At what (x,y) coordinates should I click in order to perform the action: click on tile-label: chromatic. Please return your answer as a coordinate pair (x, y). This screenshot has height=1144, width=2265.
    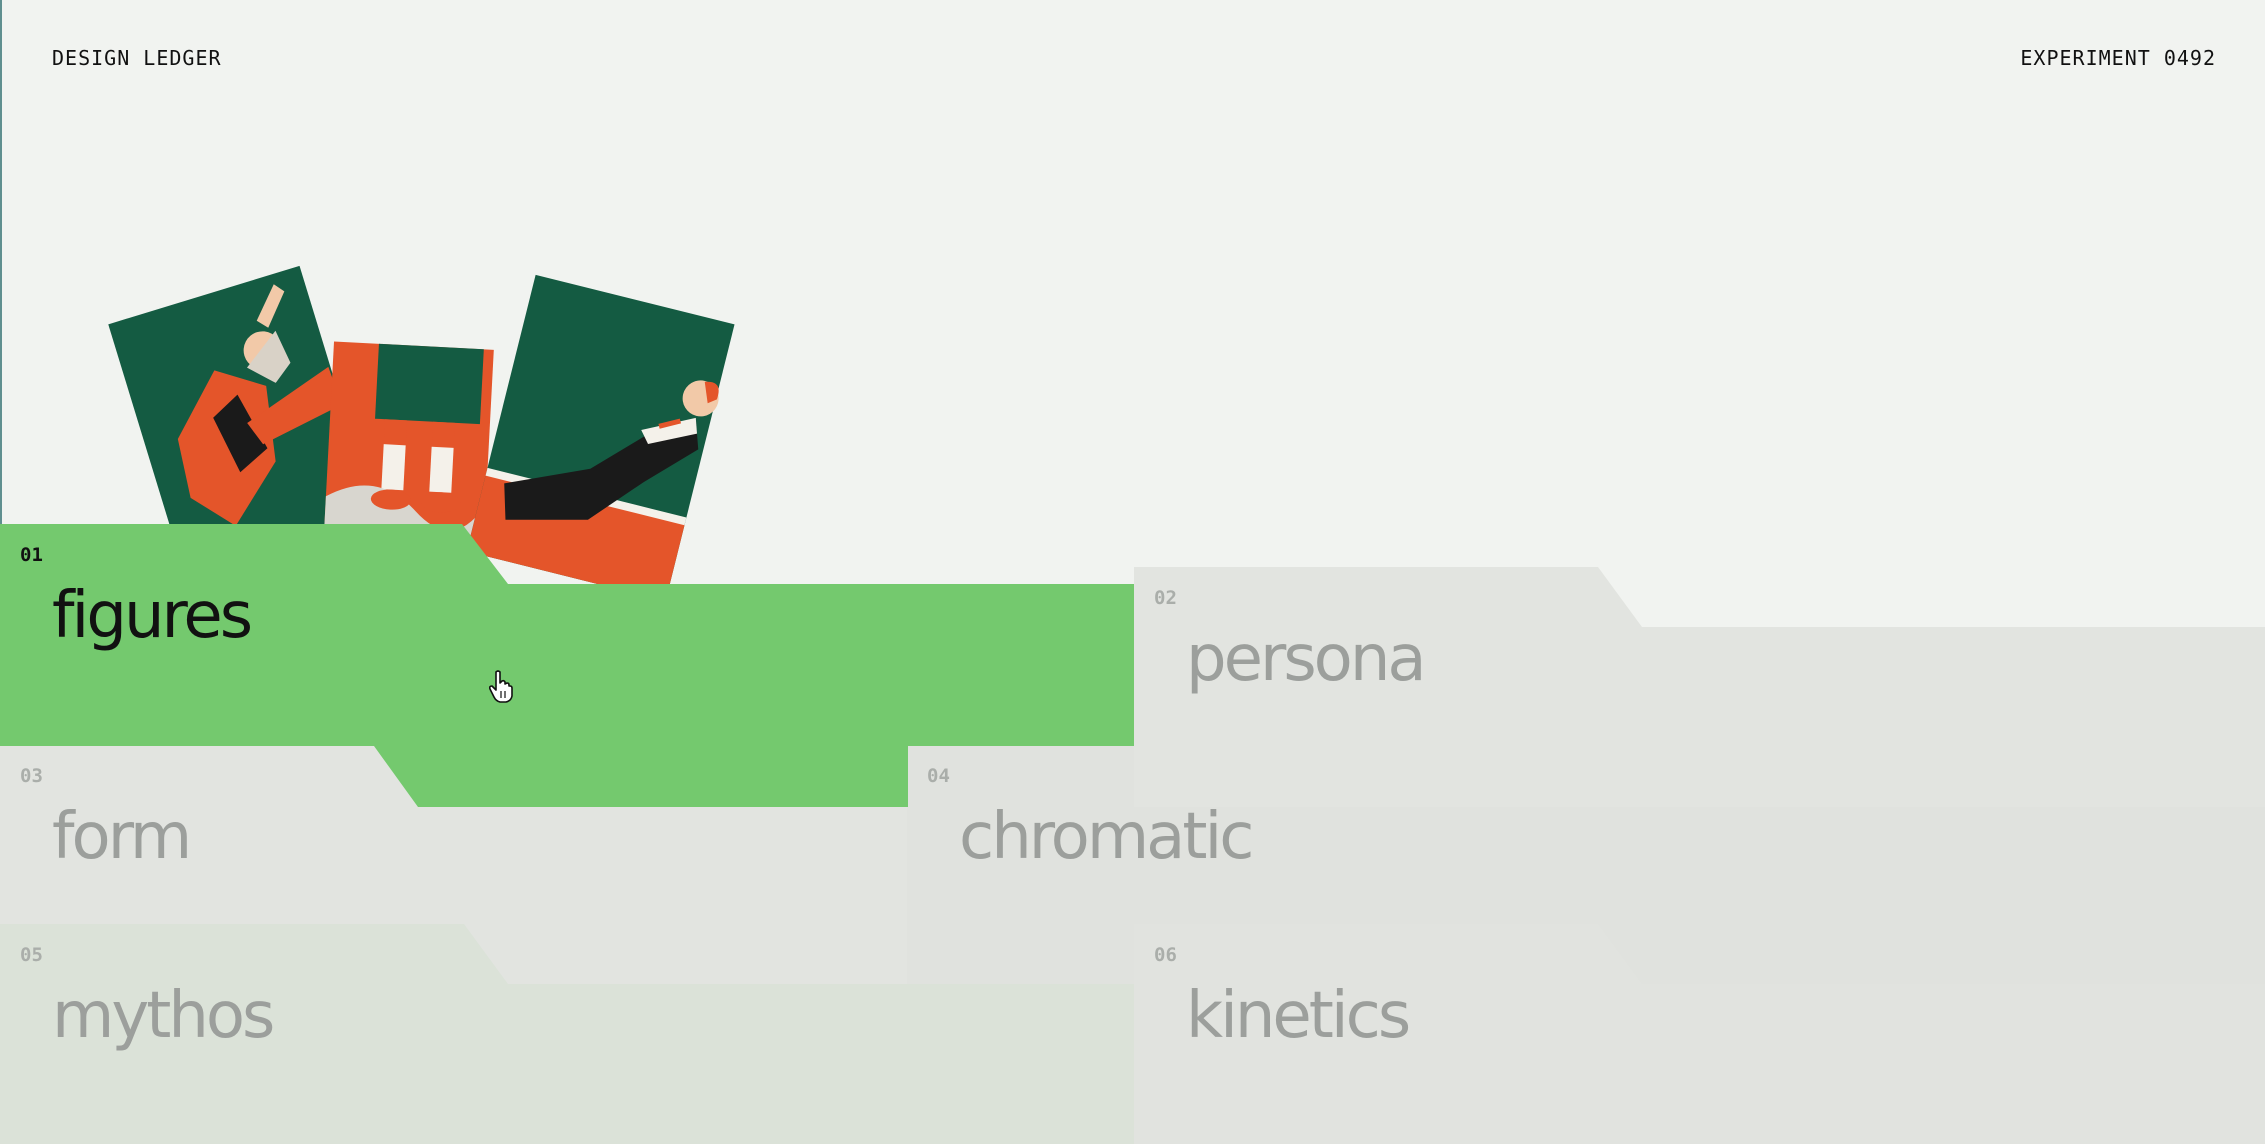
    Looking at the image, I should click on (1106, 837).